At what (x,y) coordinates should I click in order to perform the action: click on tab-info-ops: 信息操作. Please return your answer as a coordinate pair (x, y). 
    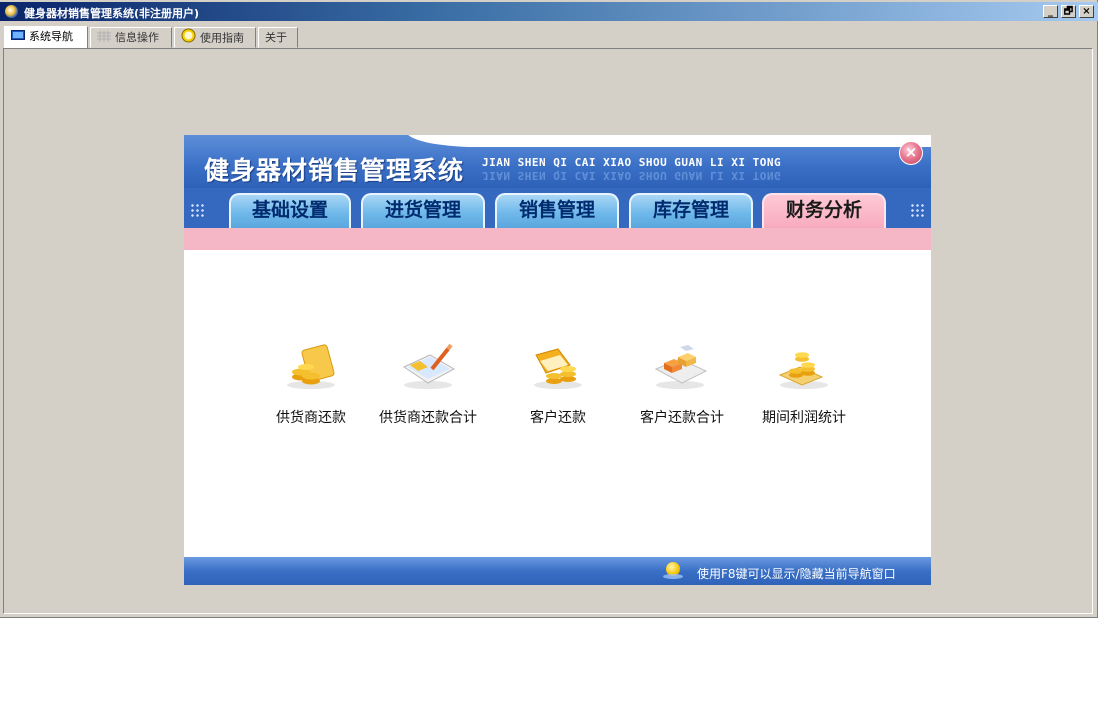
    Looking at the image, I should click on (131, 37).